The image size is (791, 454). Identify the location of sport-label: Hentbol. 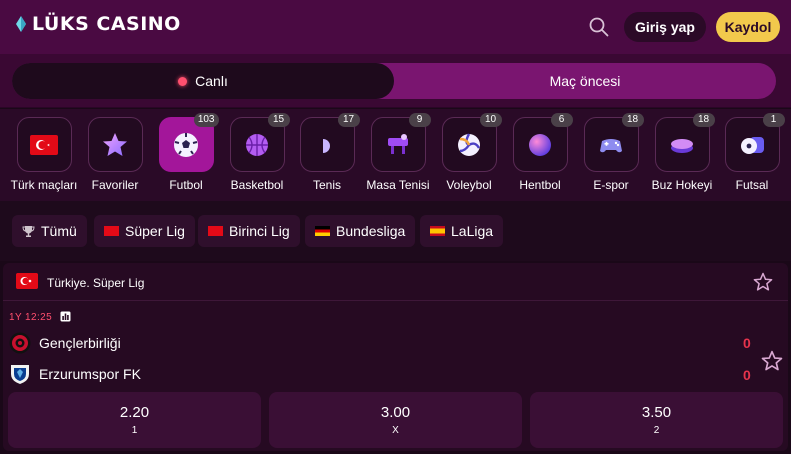
(540, 185).